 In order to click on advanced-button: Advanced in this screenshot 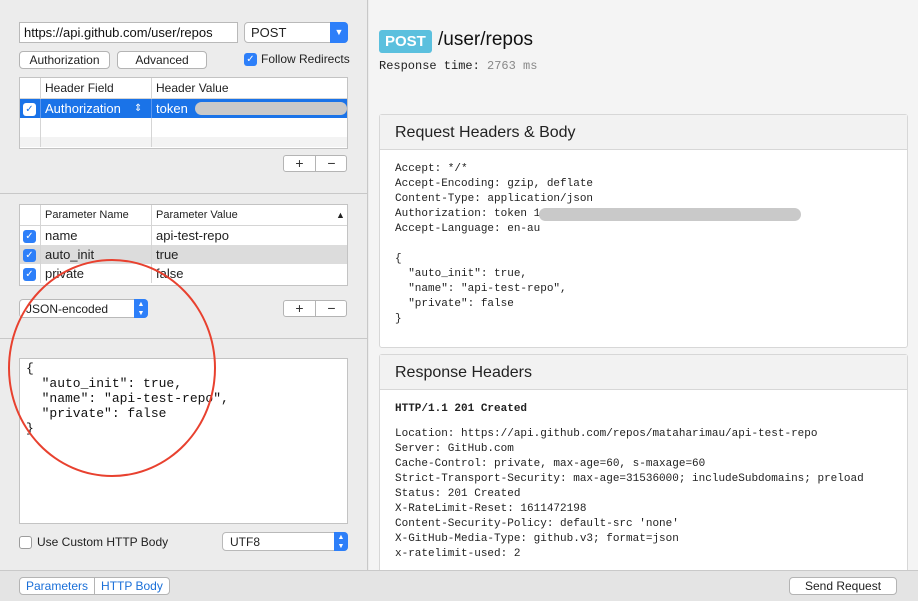, I will do `click(162, 60)`.